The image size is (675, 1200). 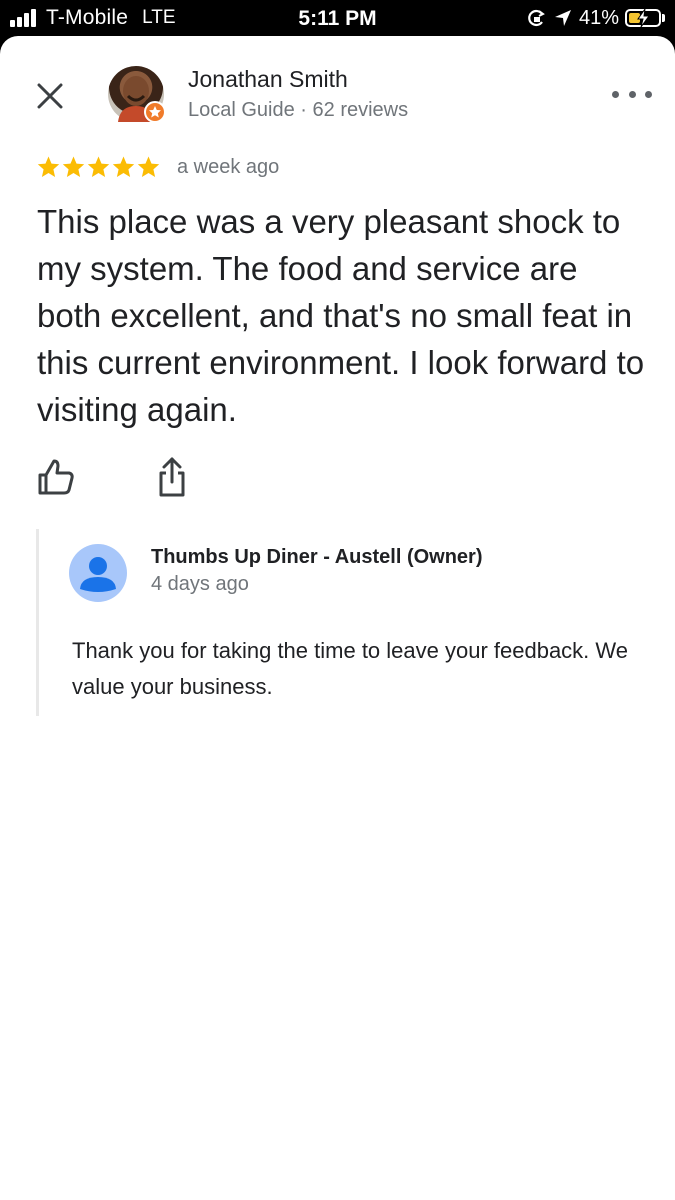 What do you see at coordinates (268, 79) in the screenshot?
I see `reviewer-name: Jonathan Smith` at bounding box center [268, 79].